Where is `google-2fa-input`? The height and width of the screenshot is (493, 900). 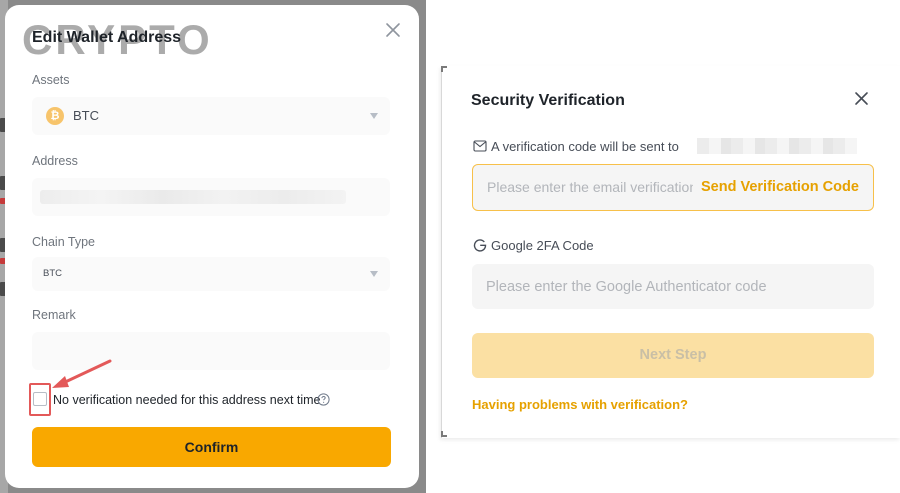
google-2fa-input is located at coordinates (676, 286).